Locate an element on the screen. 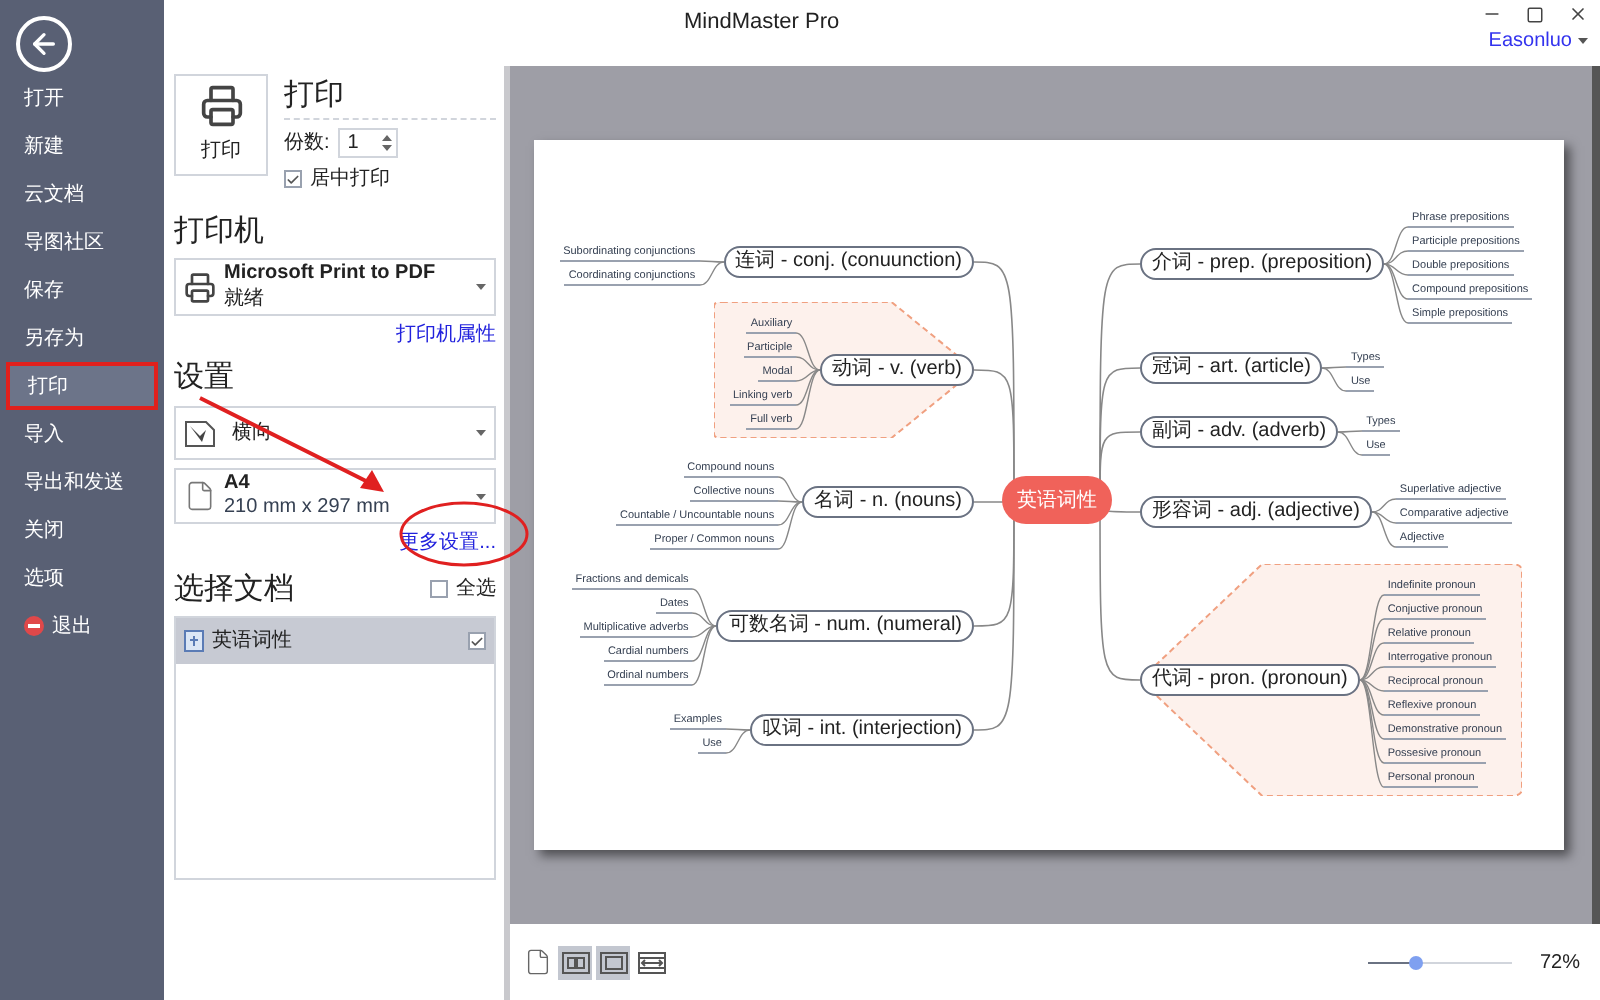 This screenshot has height=1000, width=1600. printer-properties-link: 打印机属性 is located at coordinates (446, 335).